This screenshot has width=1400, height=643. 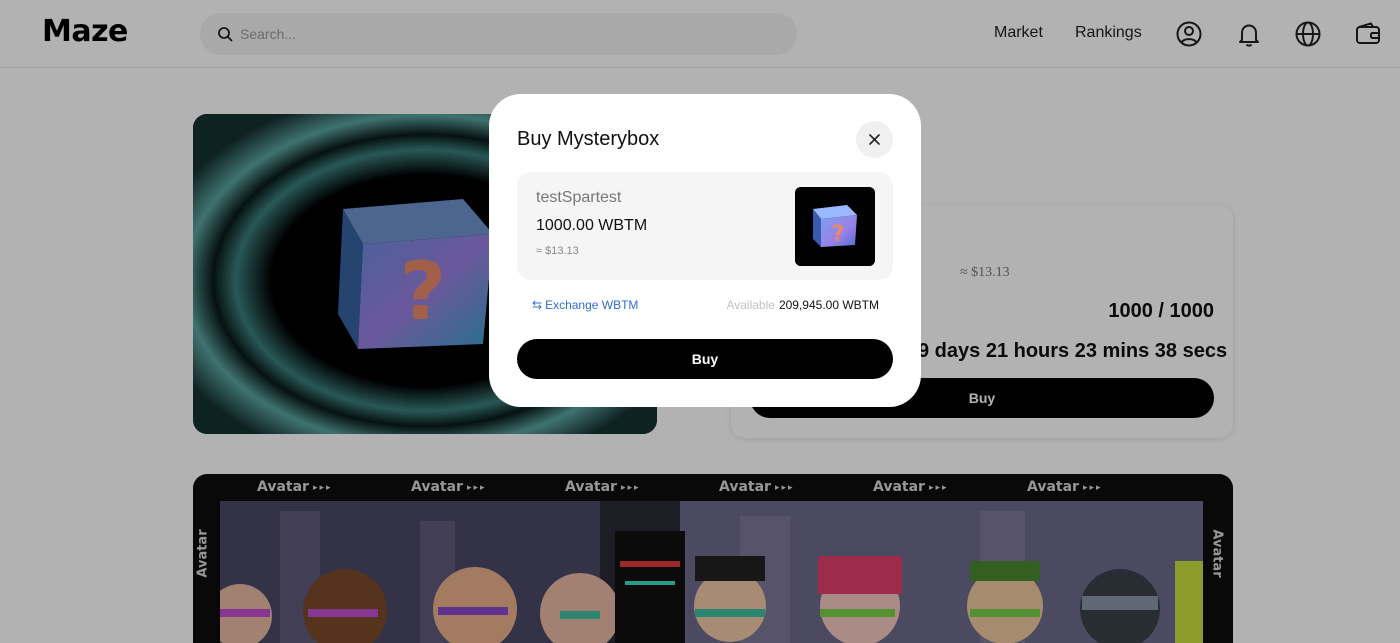 I want to click on mysterybox-thumbnail: ?, so click(x=835, y=226).